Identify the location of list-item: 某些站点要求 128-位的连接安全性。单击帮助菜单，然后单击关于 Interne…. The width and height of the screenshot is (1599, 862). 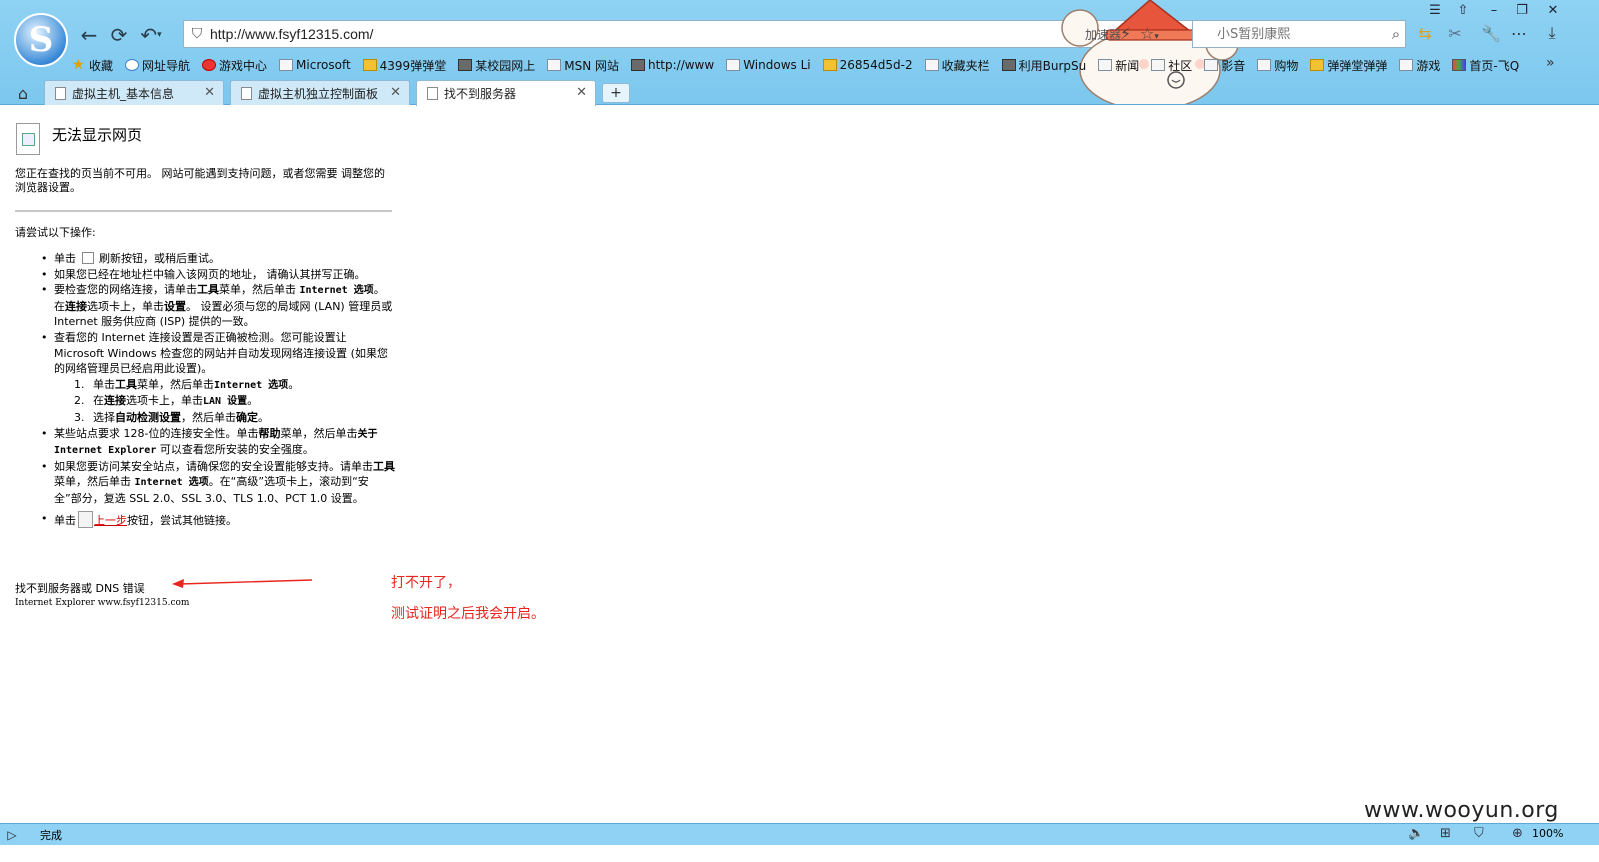
(205, 442).